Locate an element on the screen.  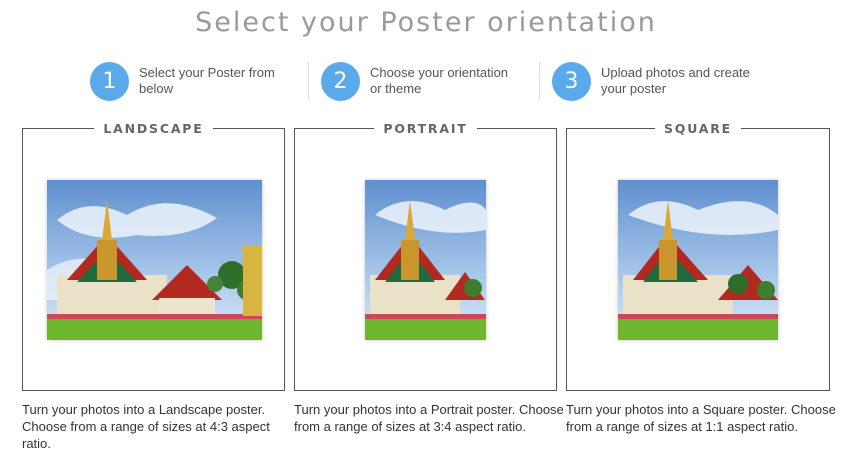
option-title: LANDSCAPE is located at coordinates (153, 128).